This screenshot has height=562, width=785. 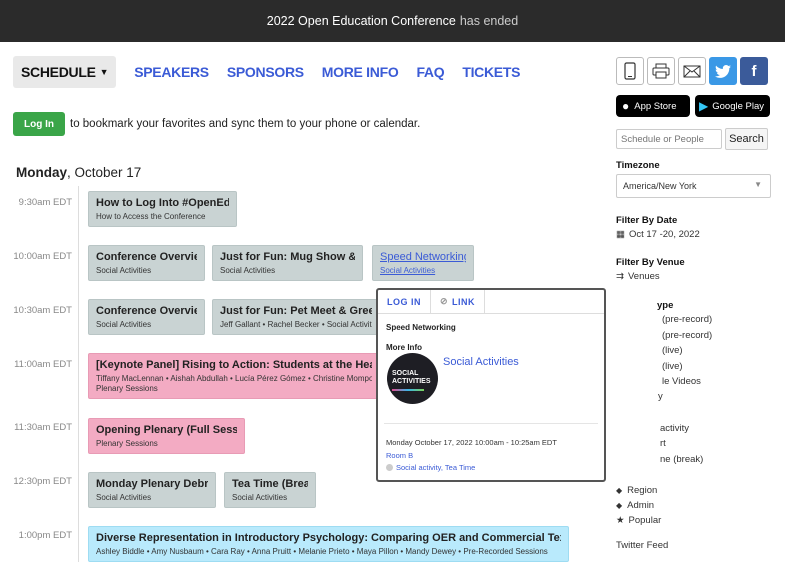 I want to click on banner-title: 2022 Open Education Conference, so click(x=361, y=21).